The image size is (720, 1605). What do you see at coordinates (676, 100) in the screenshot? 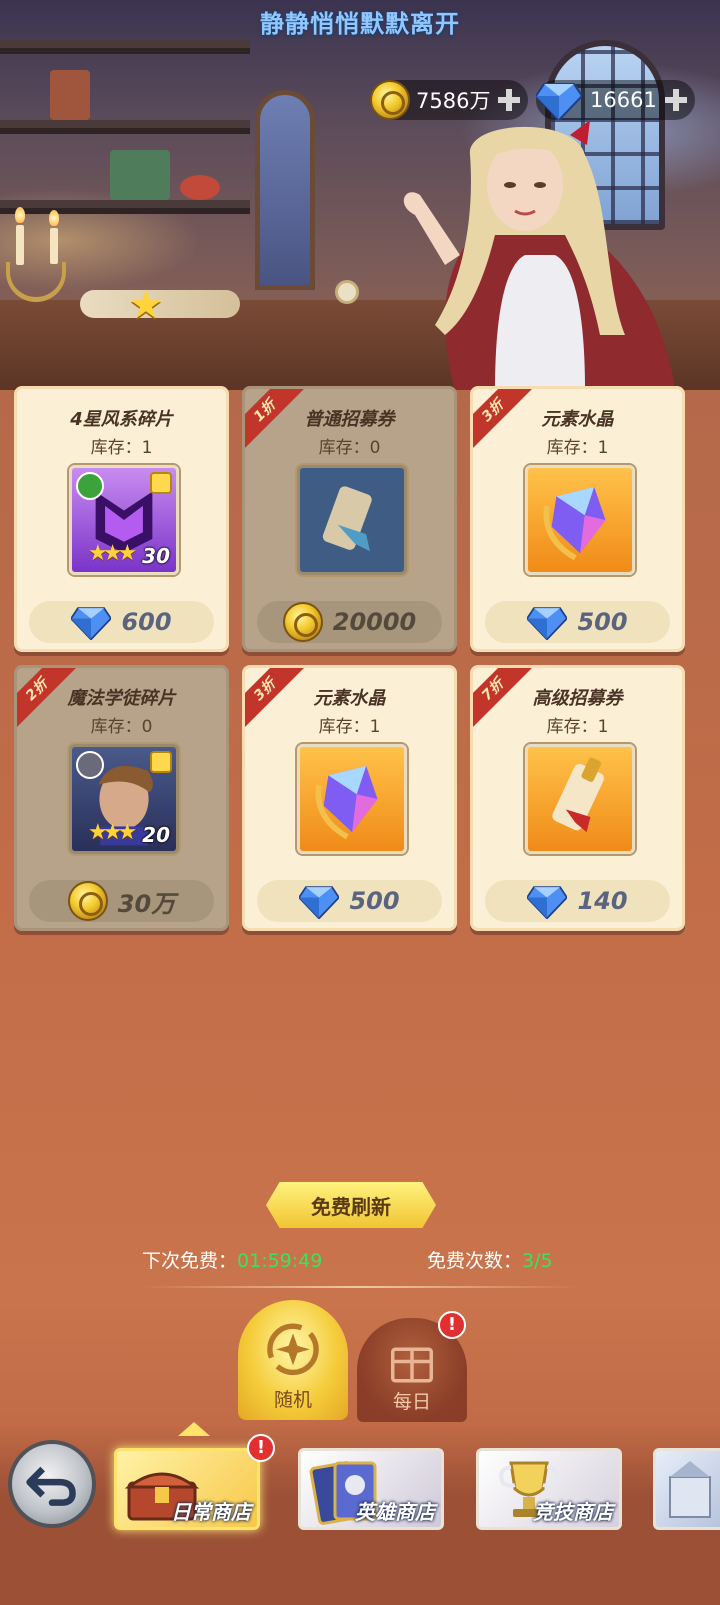
I see `add-diamond-button` at bounding box center [676, 100].